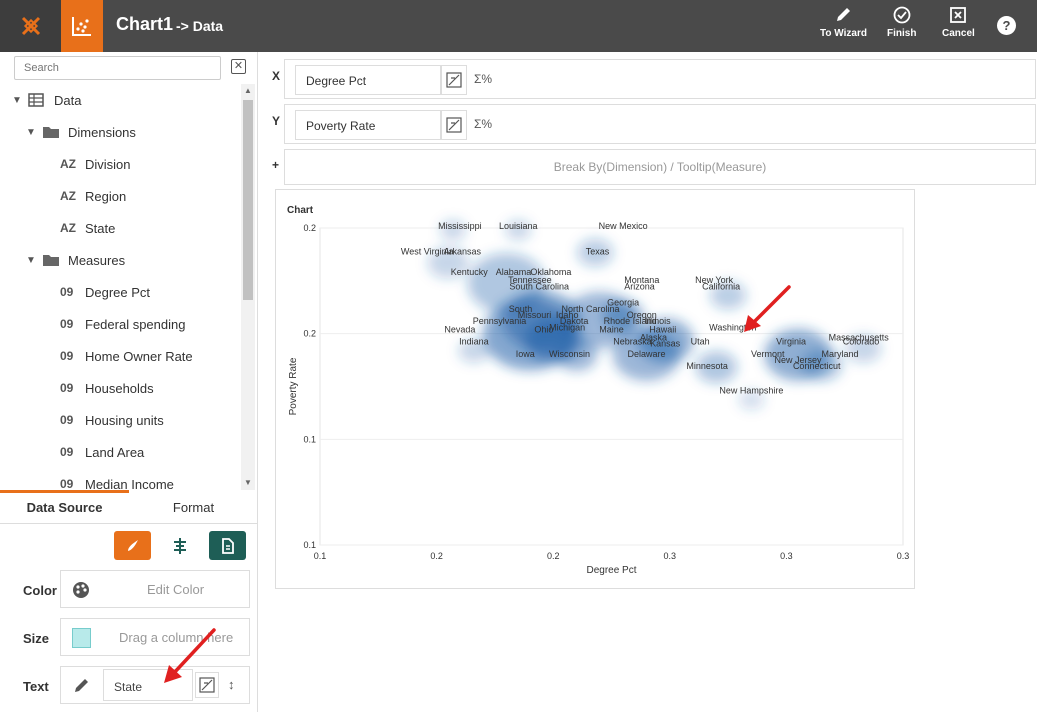  I want to click on tree-root-data: ▼ Data, so click(46, 100).